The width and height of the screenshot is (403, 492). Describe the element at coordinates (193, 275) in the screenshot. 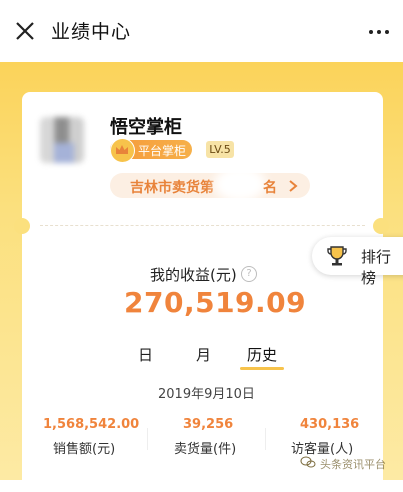

I see `earnings-label: 我的收益(元)` at that location.